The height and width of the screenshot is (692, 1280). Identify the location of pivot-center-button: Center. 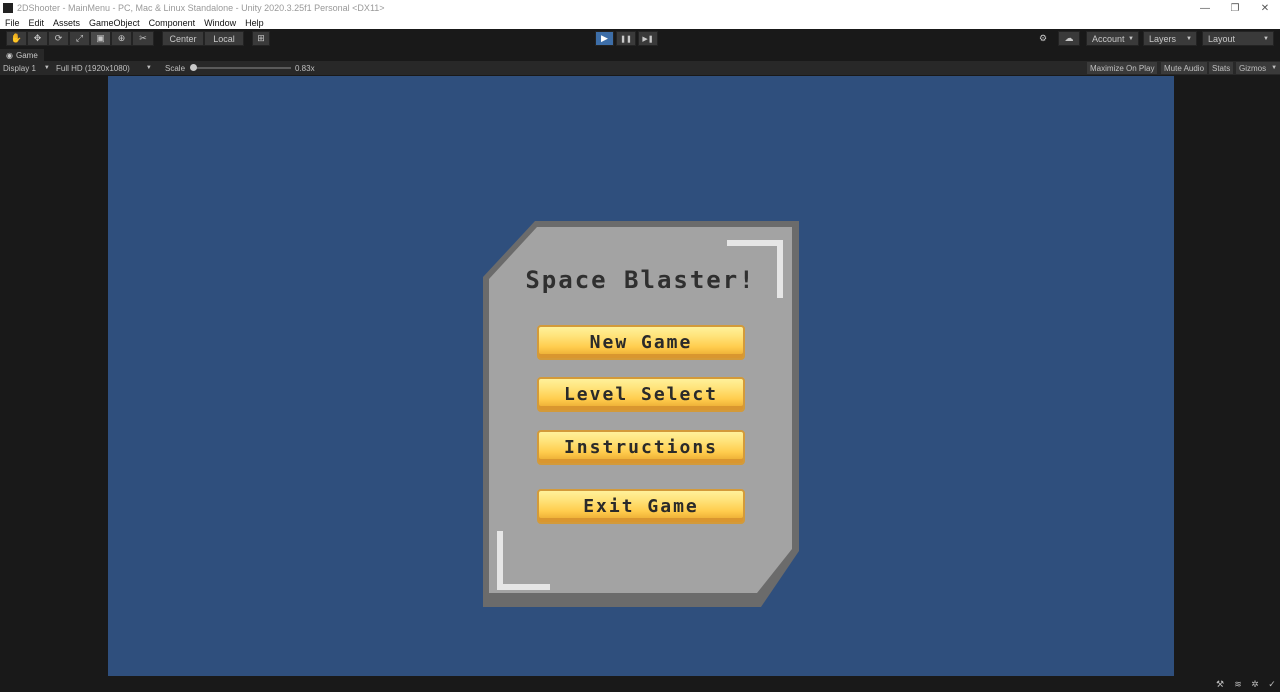
(183, 38).